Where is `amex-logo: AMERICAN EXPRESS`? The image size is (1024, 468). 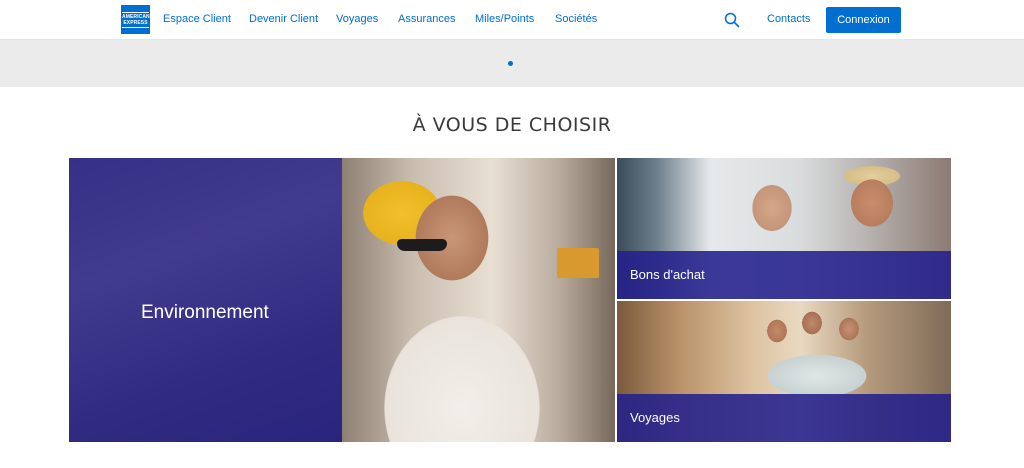 amex-logo: AMERICAN EXPRESS is located at coordinates (135, 19).